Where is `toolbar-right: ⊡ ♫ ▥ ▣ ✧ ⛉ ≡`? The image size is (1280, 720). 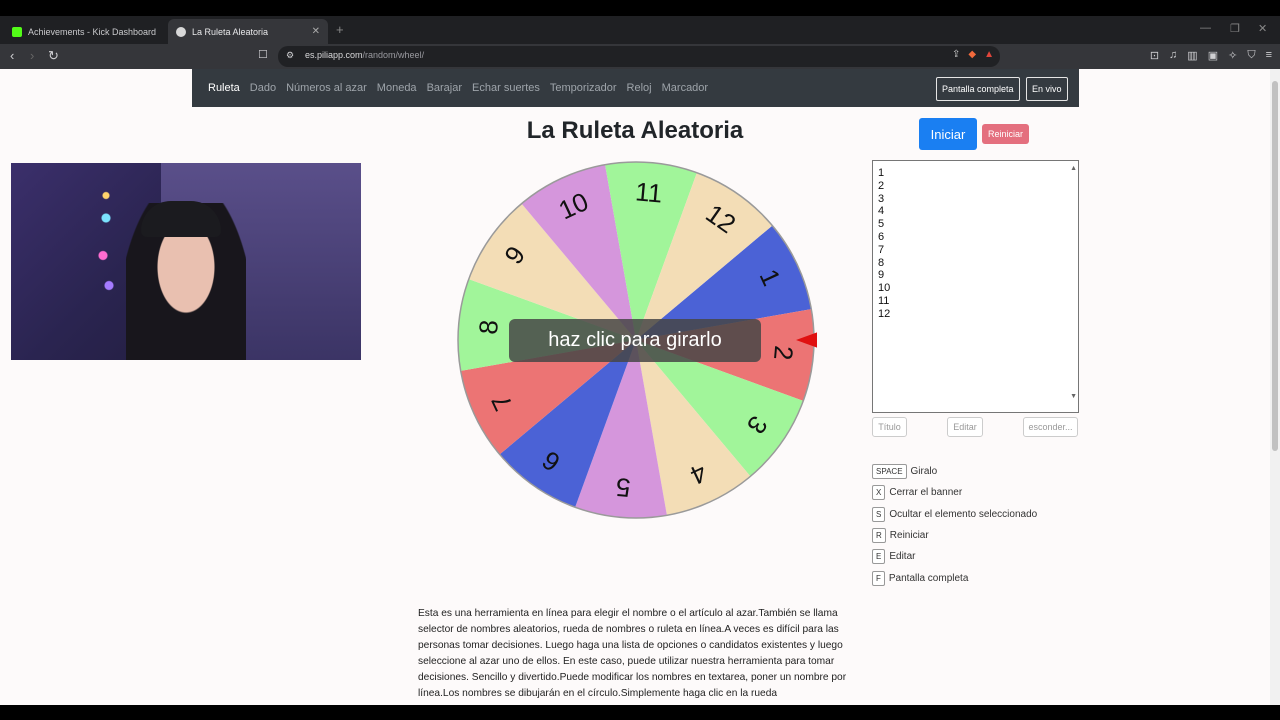 toolbar-right: ⊡ ♫ ▥ ▣ ✧ ⛉ ≡ is located at coordinates (1211, 55).